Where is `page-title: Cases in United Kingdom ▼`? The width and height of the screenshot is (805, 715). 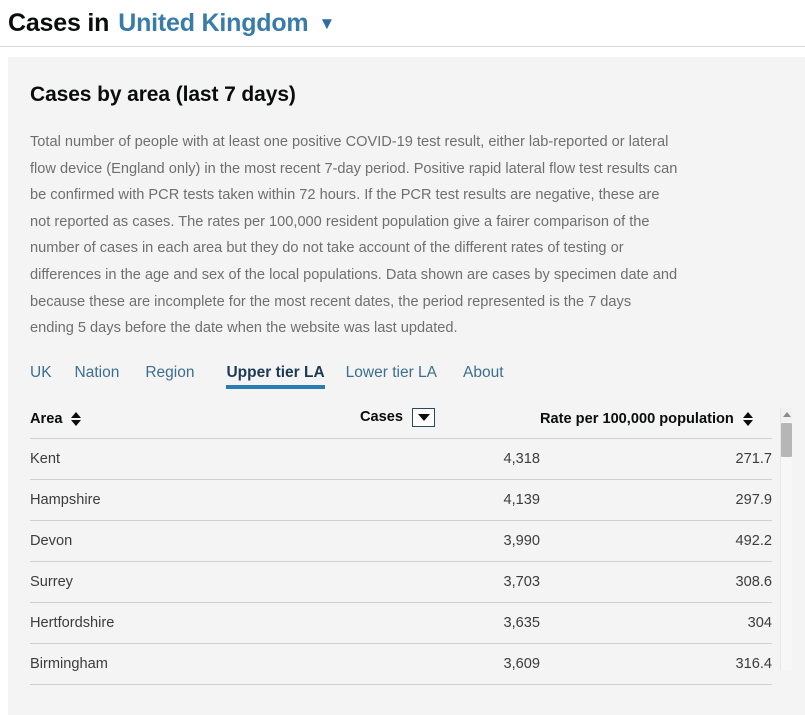
page-title: Cases in United Kingdom ▼ is located at coordinates (171, 23).